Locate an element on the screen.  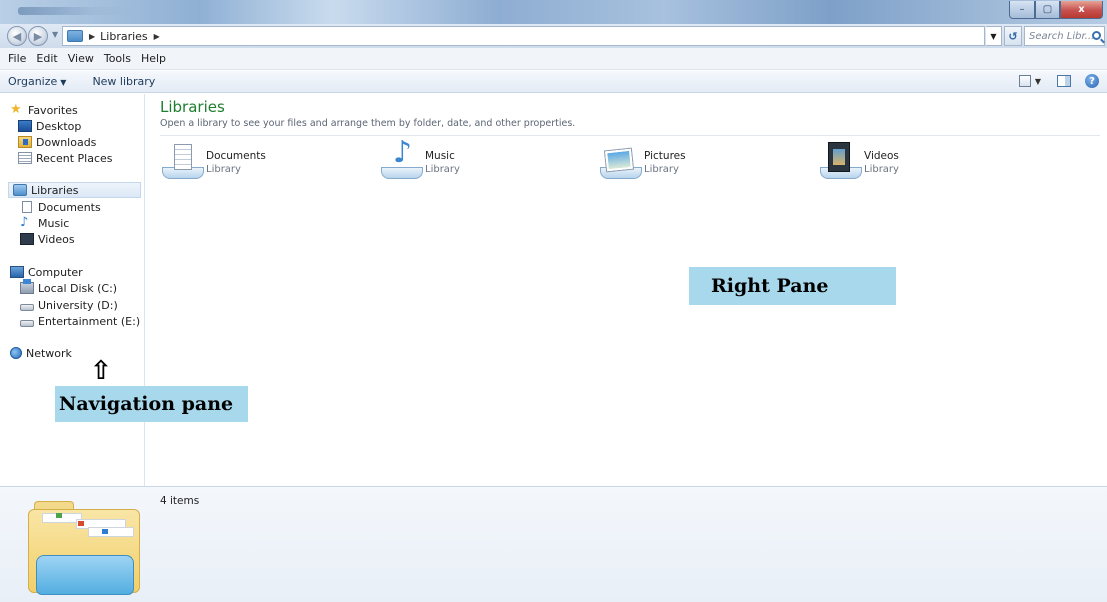
breadcrumb-chevron-icon: ▶ is located at coordinates (157, 36).